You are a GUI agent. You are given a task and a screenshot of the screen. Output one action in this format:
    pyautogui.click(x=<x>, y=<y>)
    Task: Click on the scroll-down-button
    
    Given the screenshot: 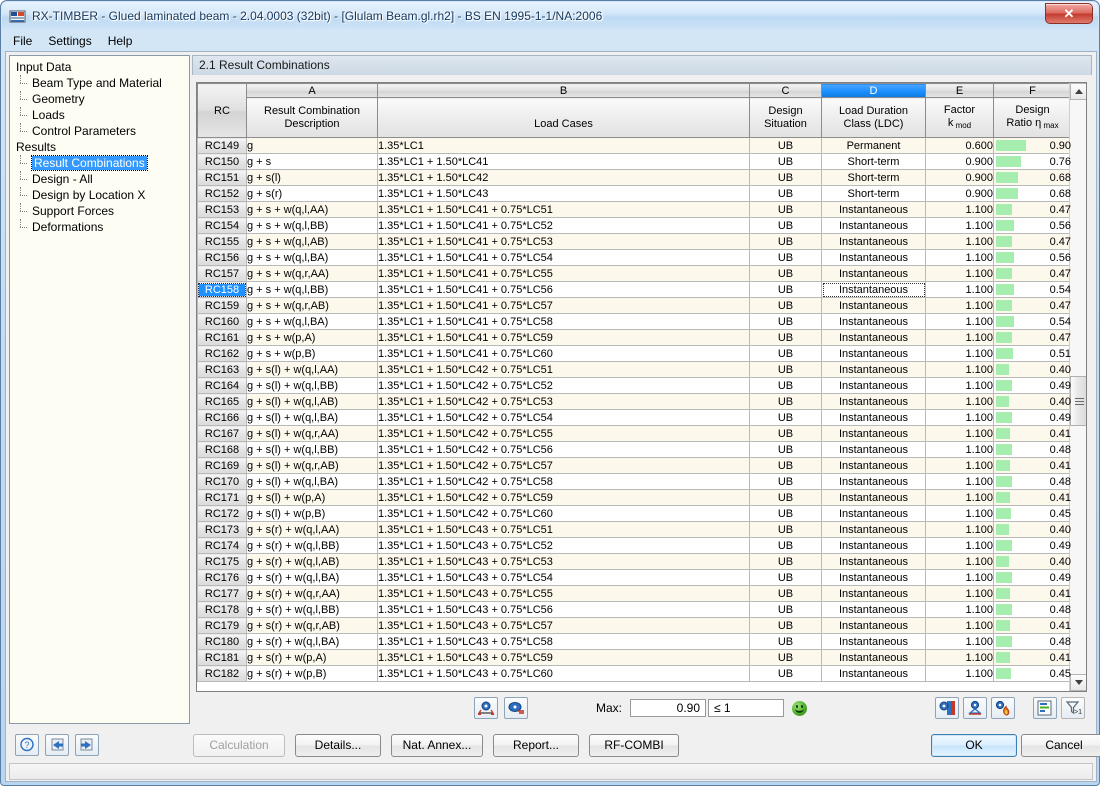 What is the action you would take?
    pyautogui.click(x=1078, y=682)
    